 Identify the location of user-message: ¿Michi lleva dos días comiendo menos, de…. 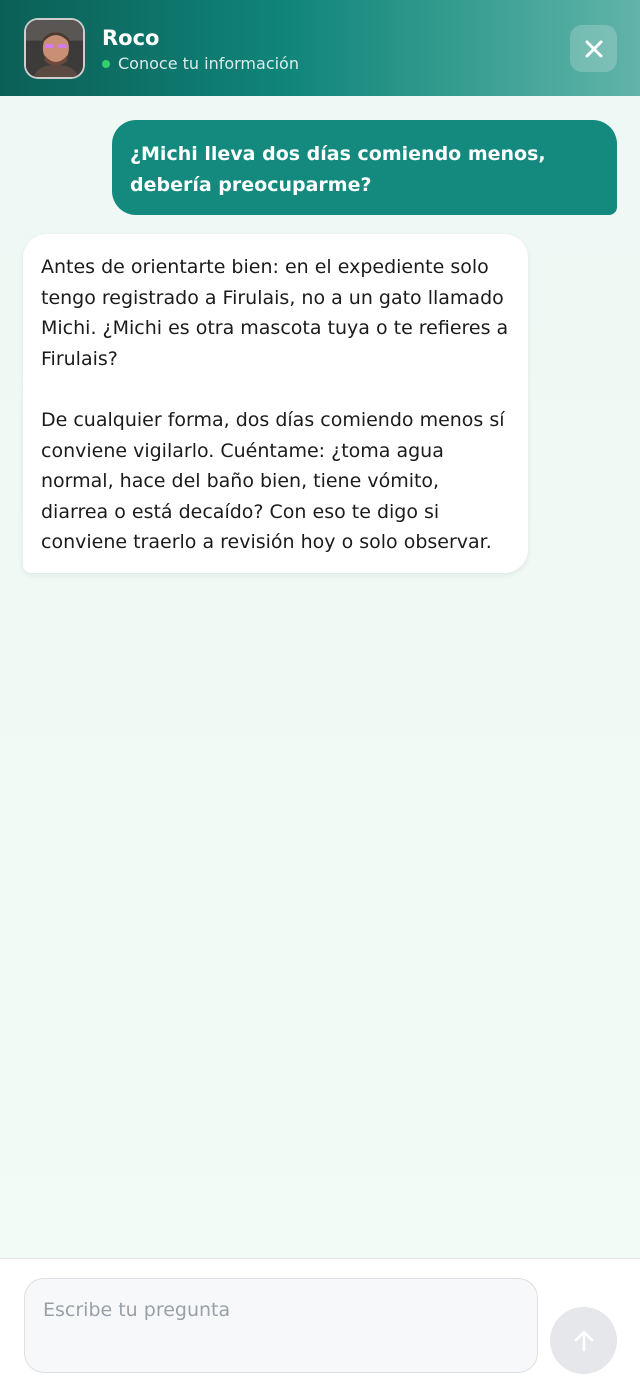
(364, 167).